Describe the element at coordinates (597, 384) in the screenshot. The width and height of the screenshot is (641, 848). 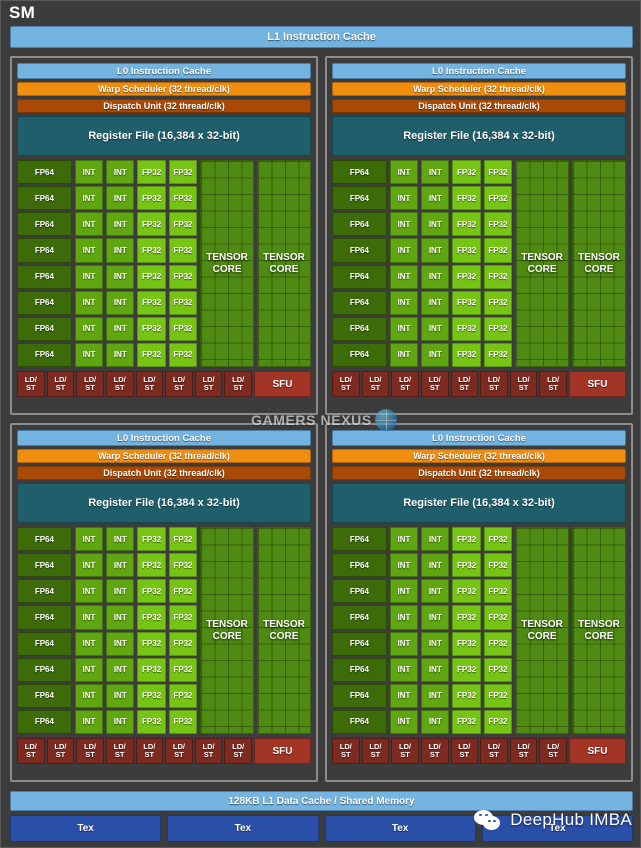
I see `sfu-unit: SFU` at that location.